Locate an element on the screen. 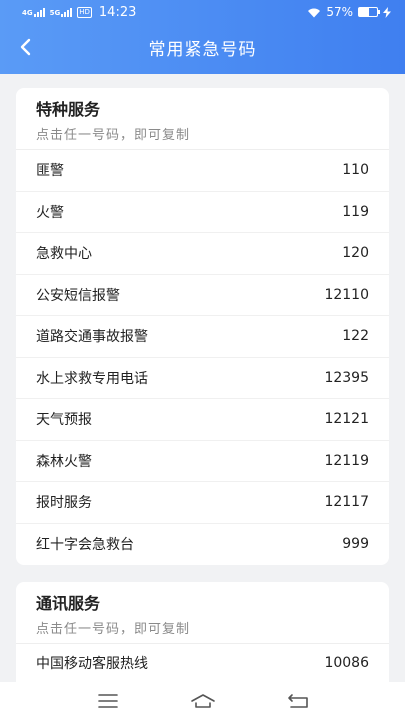 This screenshot has width=405, height=720. number-row: 中国移动客服热线 10086 is located at coordinates (202, 663).